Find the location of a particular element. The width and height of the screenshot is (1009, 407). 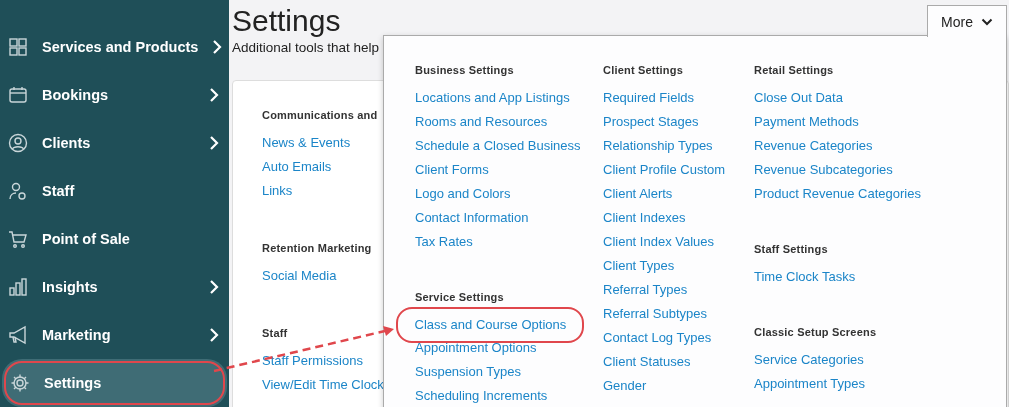

page-title: Settings is located at coordinates (286, 21).